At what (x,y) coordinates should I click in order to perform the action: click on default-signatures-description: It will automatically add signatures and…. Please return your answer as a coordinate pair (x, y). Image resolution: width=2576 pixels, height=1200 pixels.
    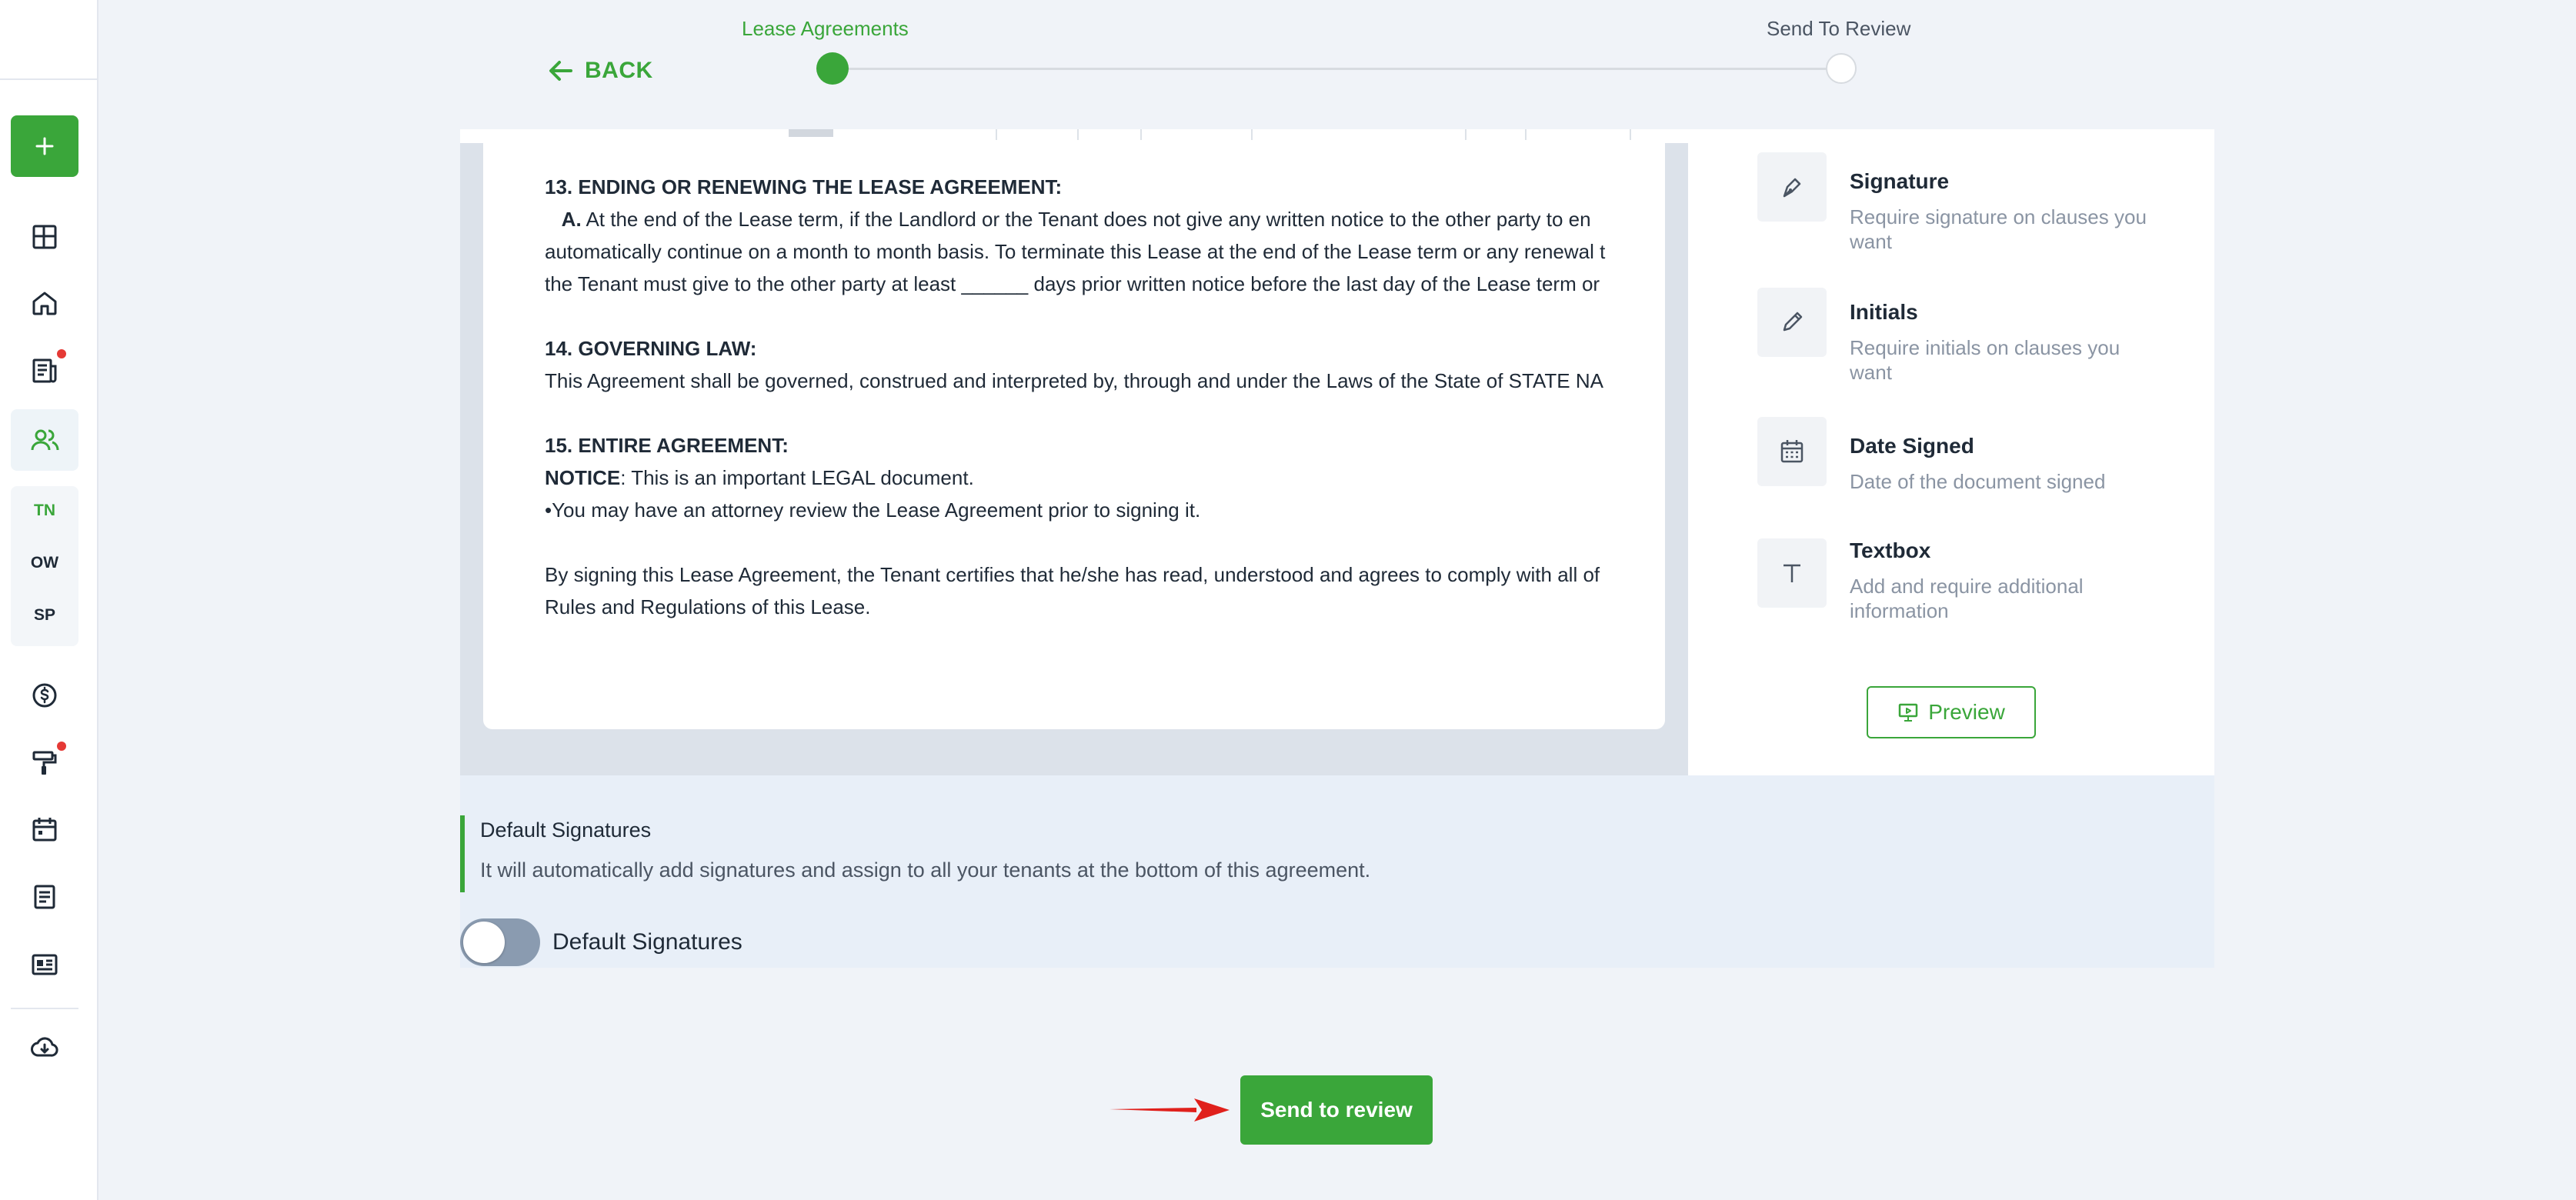
    Looking at the image, I should click on (926, 870).